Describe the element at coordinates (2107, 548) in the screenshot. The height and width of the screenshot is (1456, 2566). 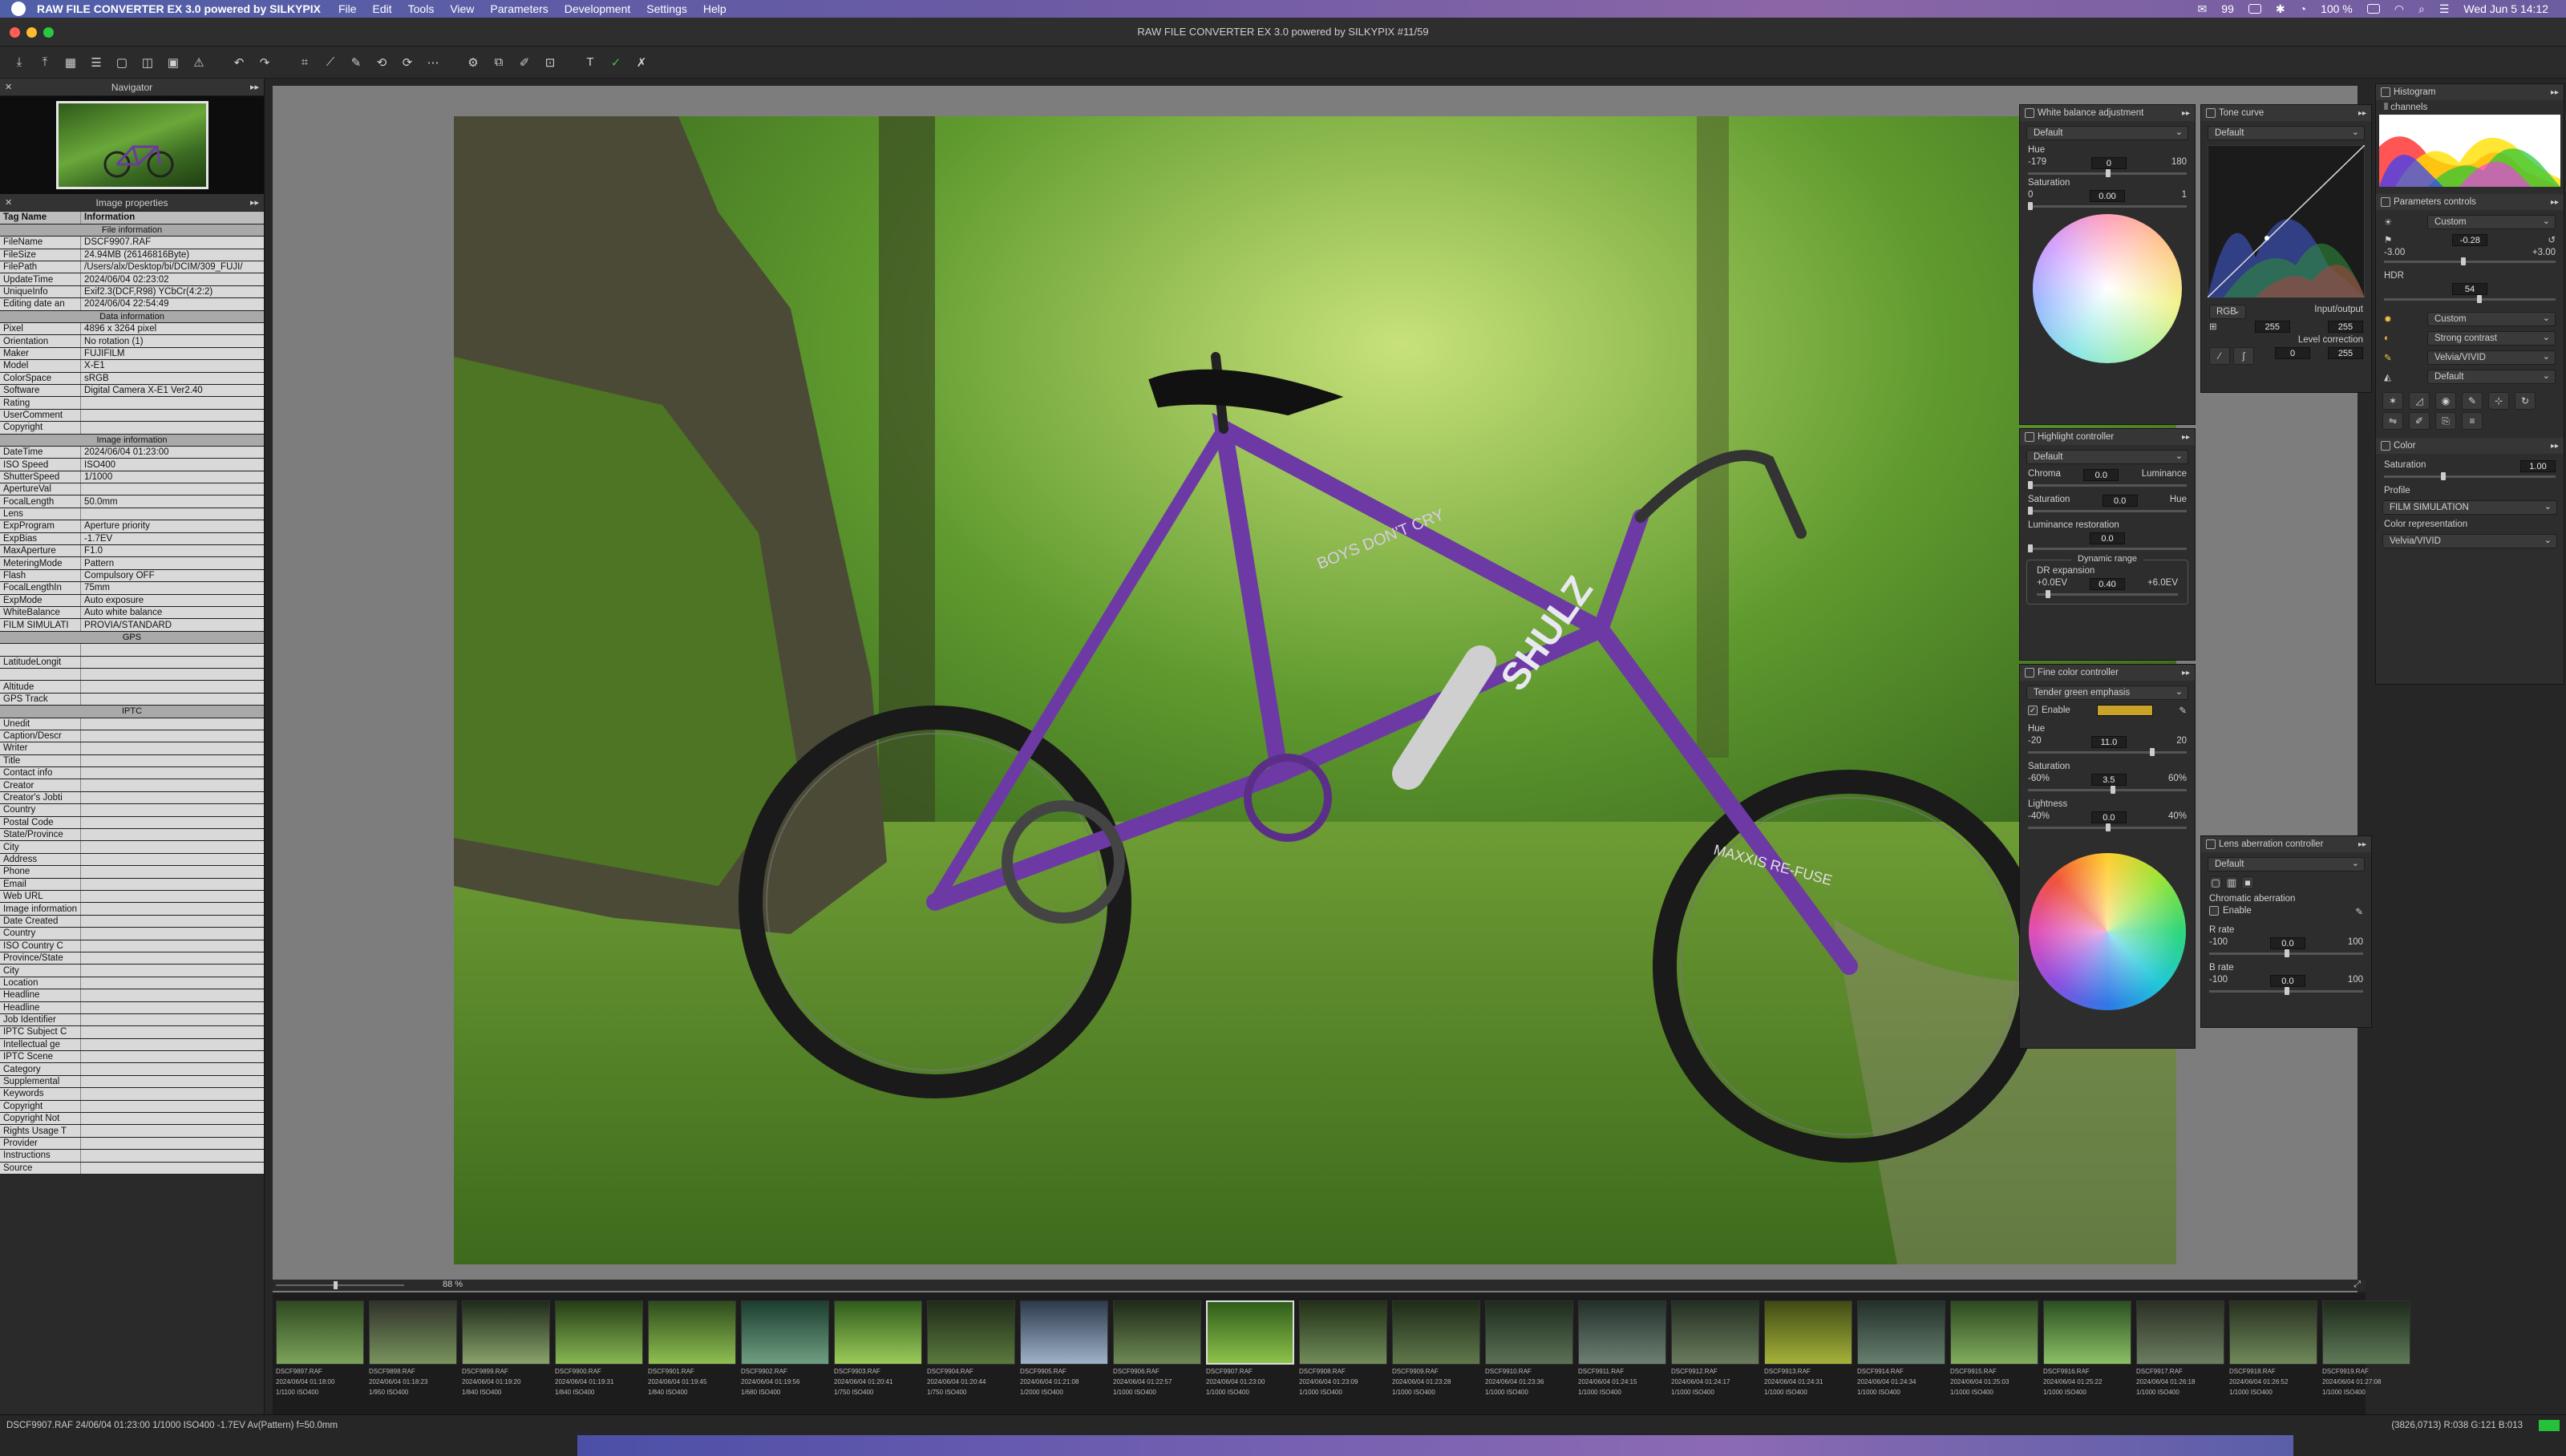
I see `hl-lumrest-slider` at that location.